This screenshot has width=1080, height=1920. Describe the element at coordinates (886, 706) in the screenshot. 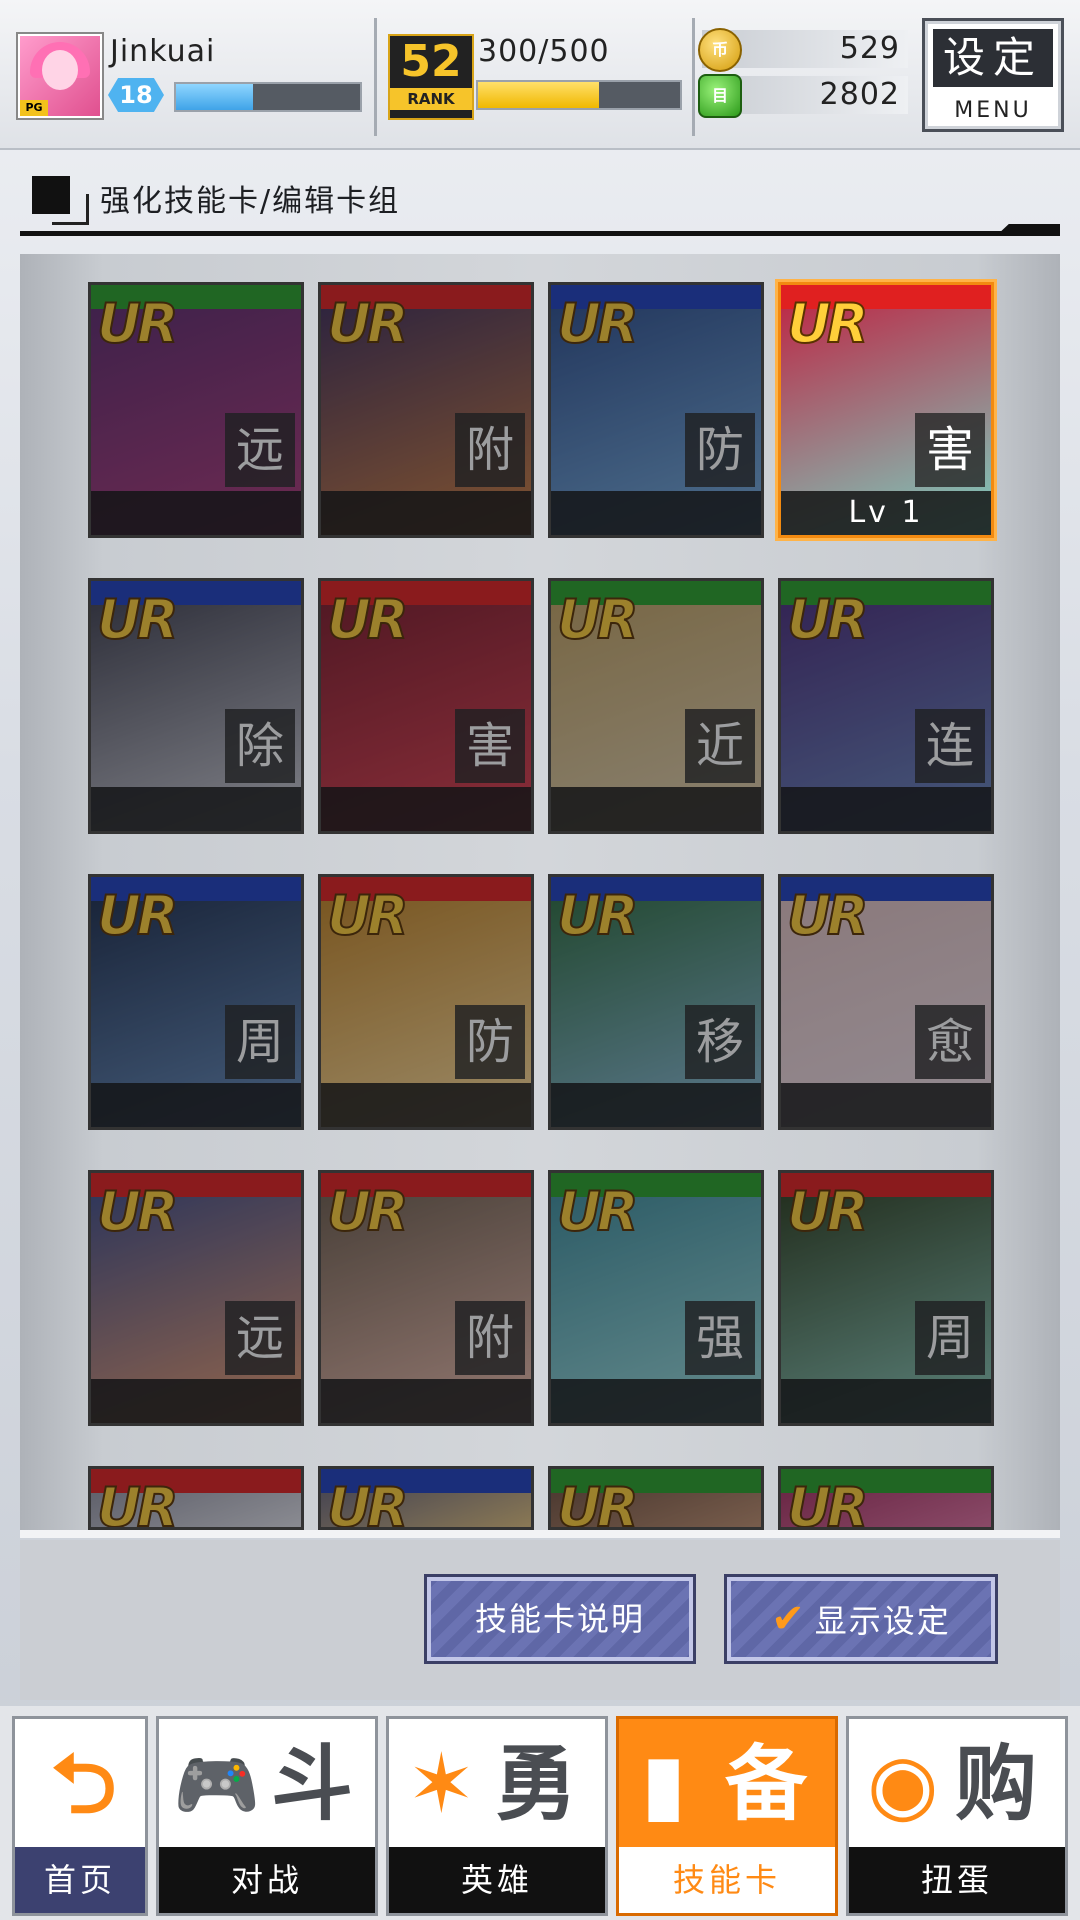

I see `skill-card: UR 连` at that location.